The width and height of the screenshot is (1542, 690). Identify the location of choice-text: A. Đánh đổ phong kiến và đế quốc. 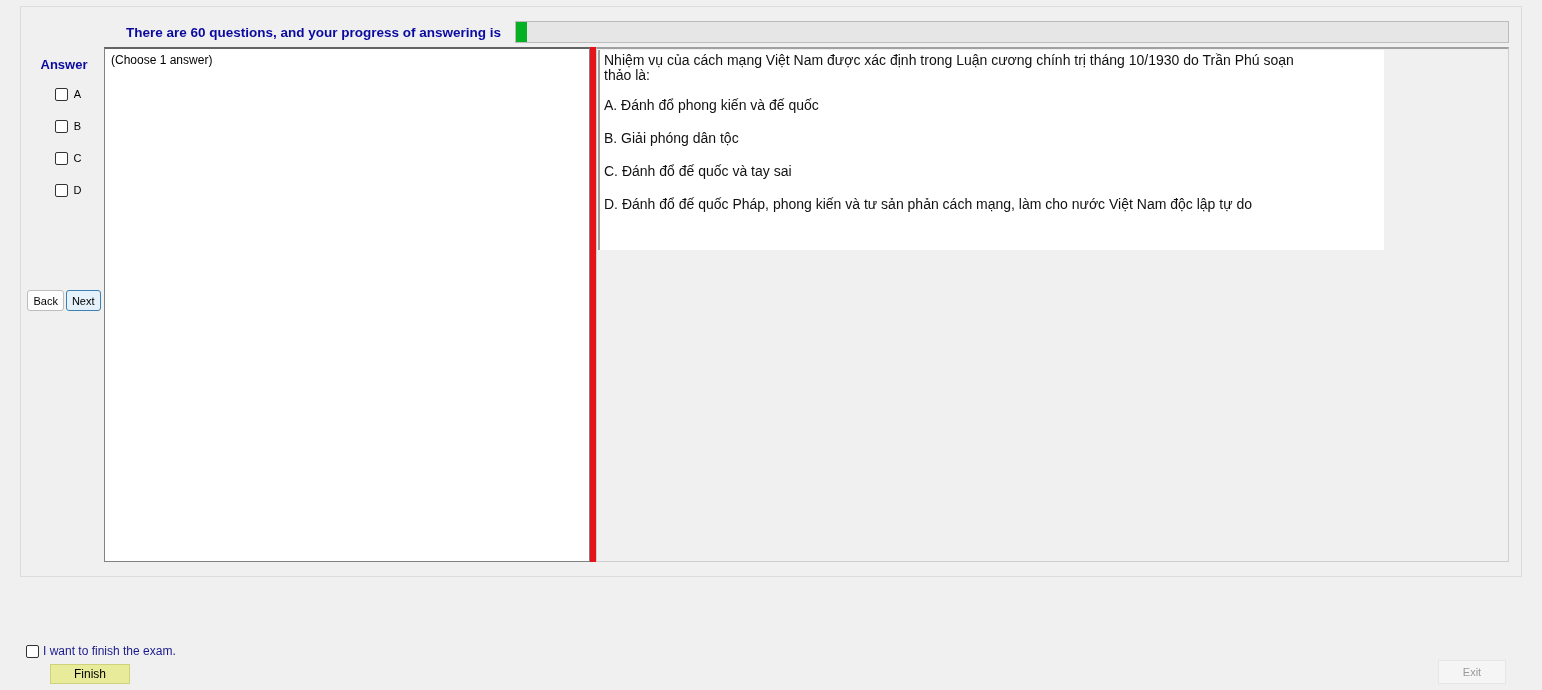
(712, 105).